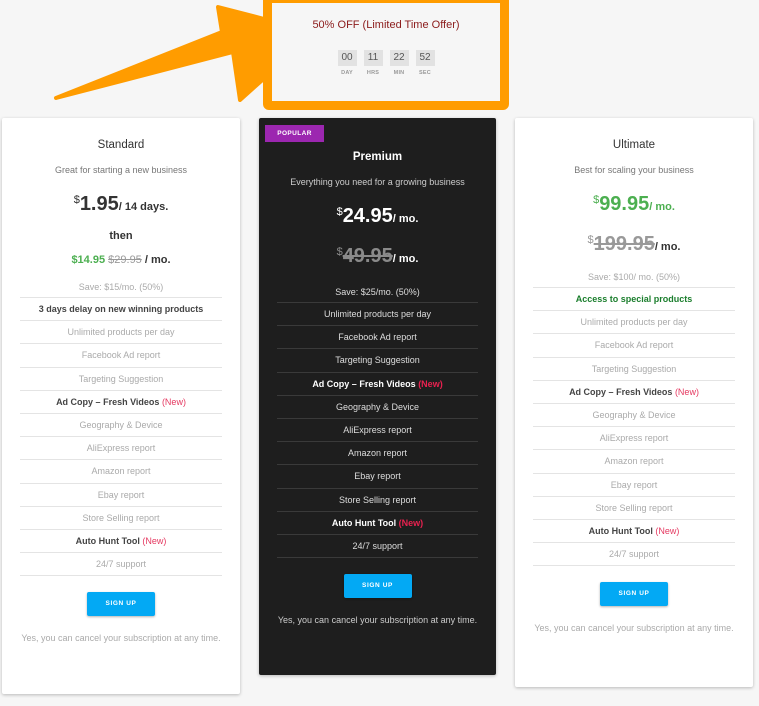  I want to click on plan-price: $1.95/ 14 days., so click(121, 204).